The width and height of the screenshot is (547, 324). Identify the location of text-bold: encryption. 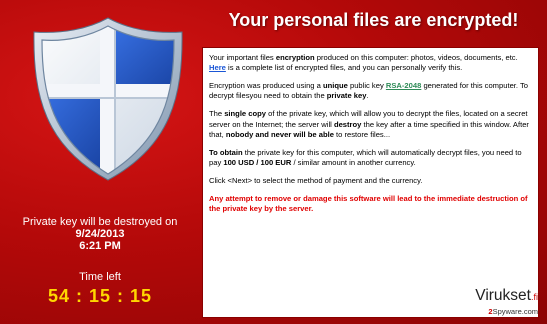
(295, 57).